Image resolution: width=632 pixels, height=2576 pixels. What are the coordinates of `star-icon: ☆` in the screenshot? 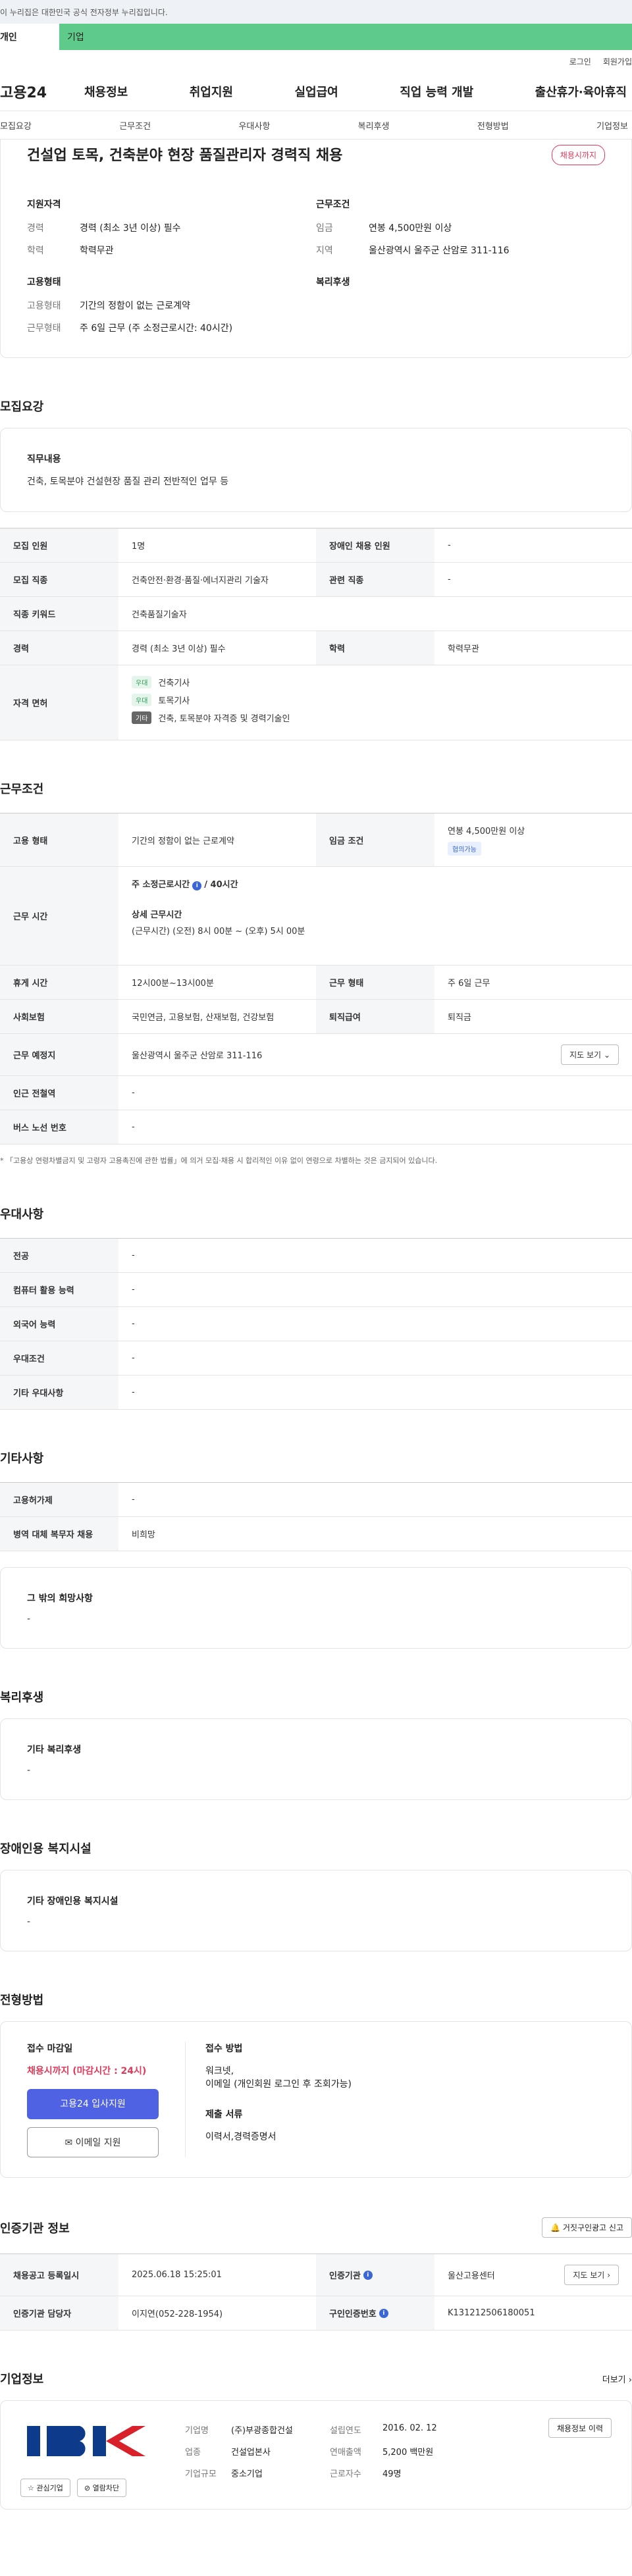 It's located at (31, 2488).